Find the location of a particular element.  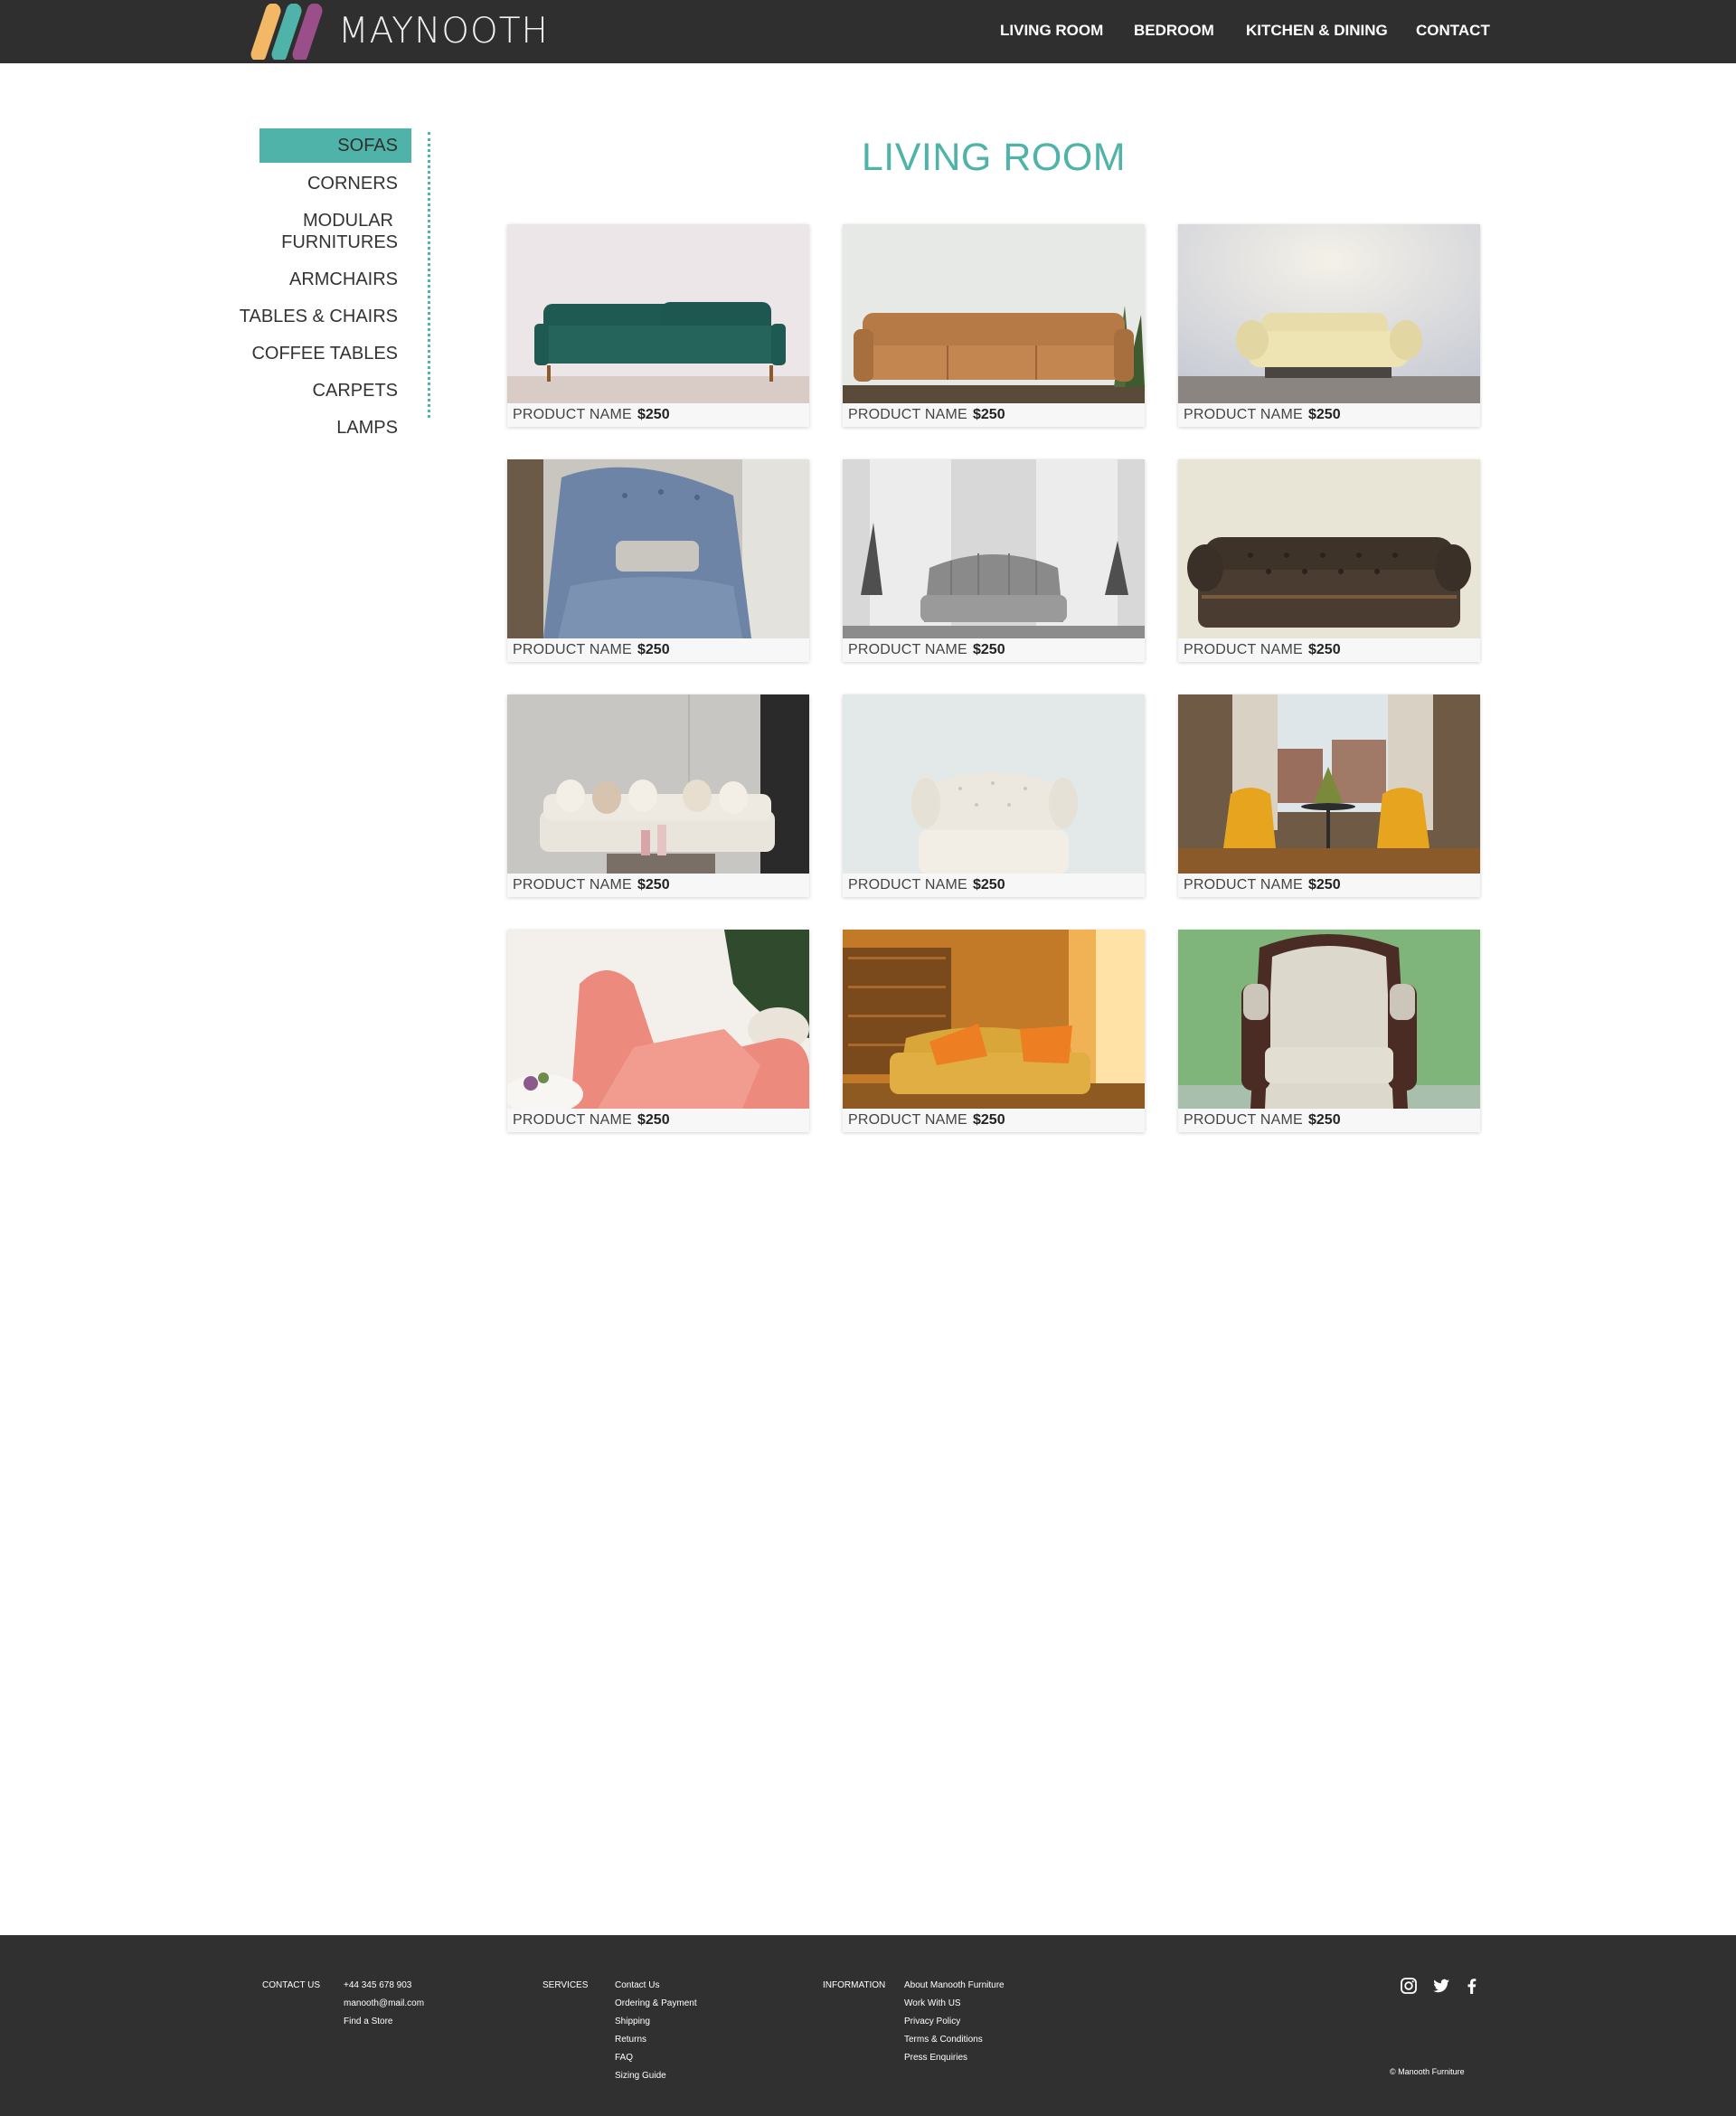

footer-copyright: © Manooth Furniture is located at coordinates (1428, 2071).